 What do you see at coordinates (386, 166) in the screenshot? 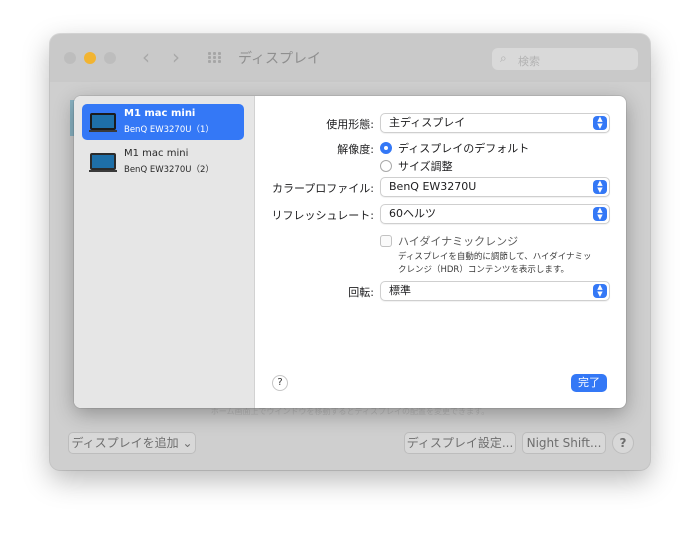
I see `resolution-scaled-radio` at bounding box center [386, 166].